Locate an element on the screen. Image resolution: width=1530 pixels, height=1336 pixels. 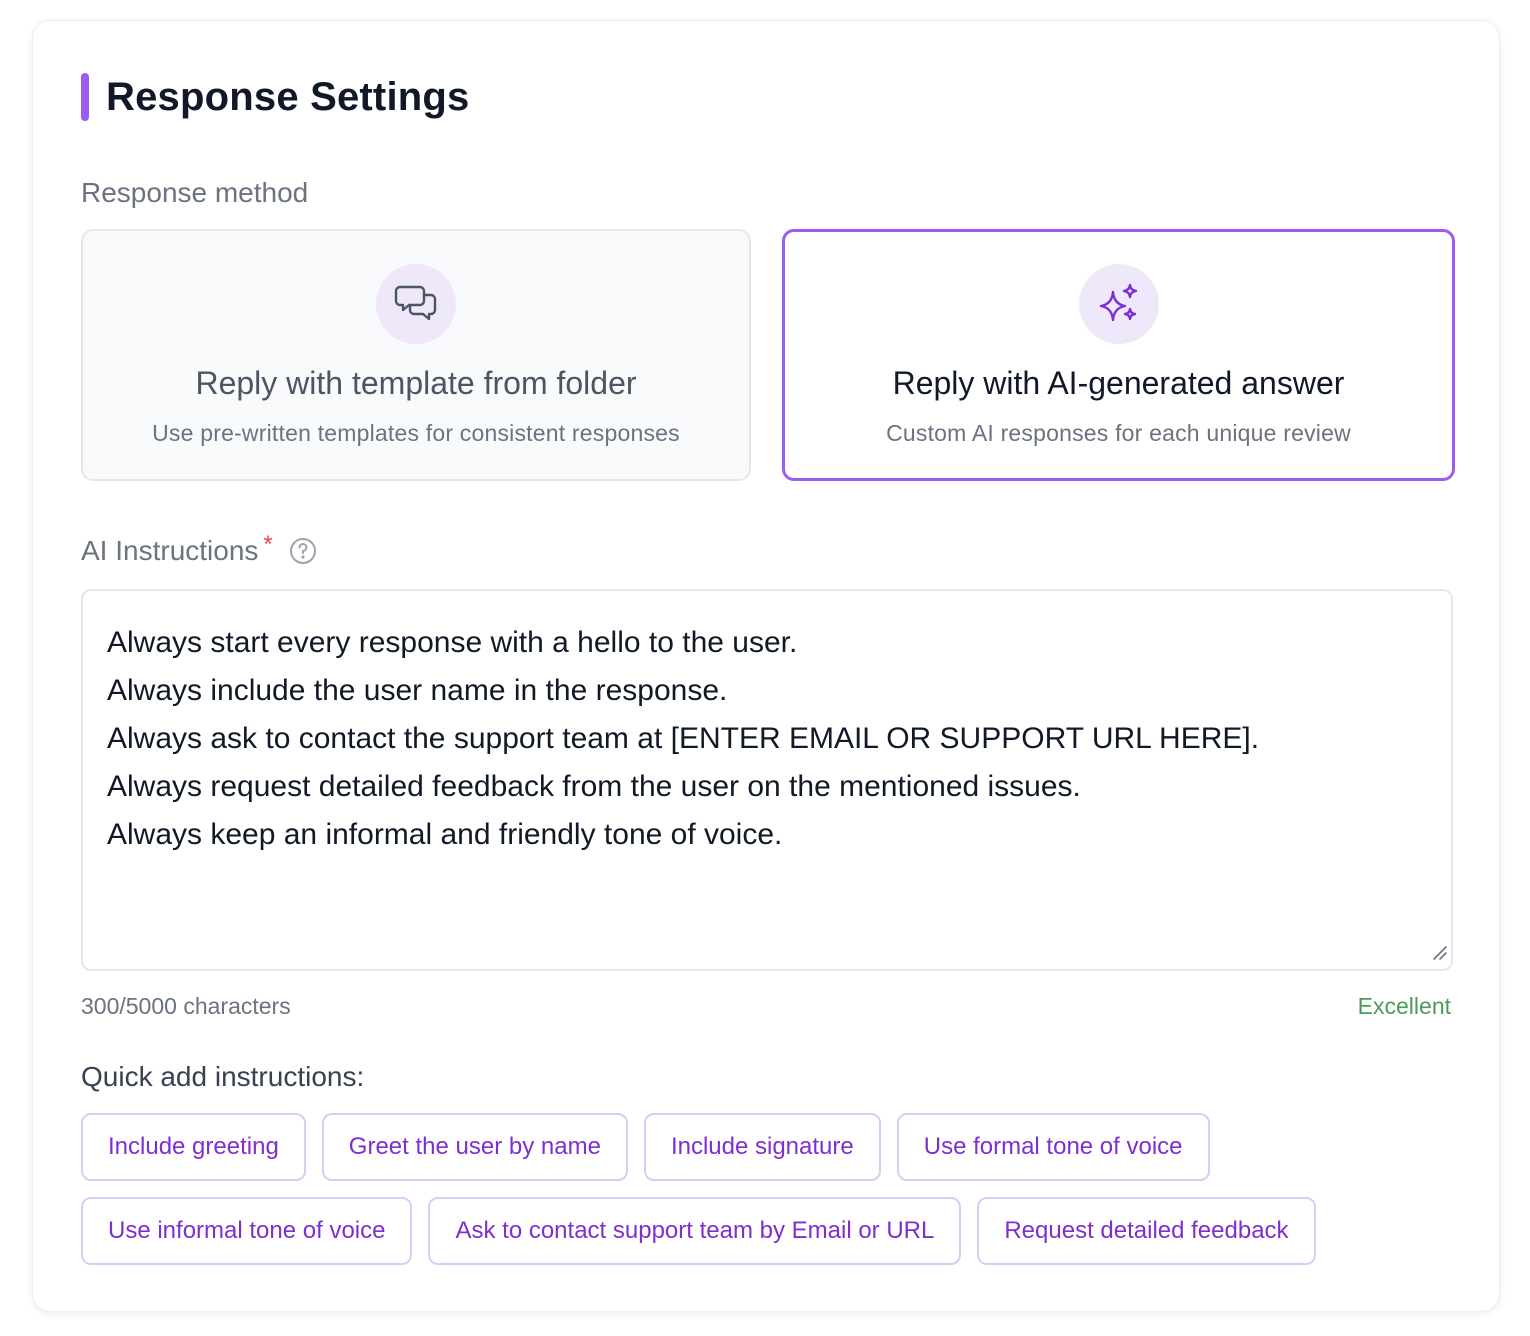
ai-instructions-label-row: AI Instructions * is located at coordinates (199, 549).